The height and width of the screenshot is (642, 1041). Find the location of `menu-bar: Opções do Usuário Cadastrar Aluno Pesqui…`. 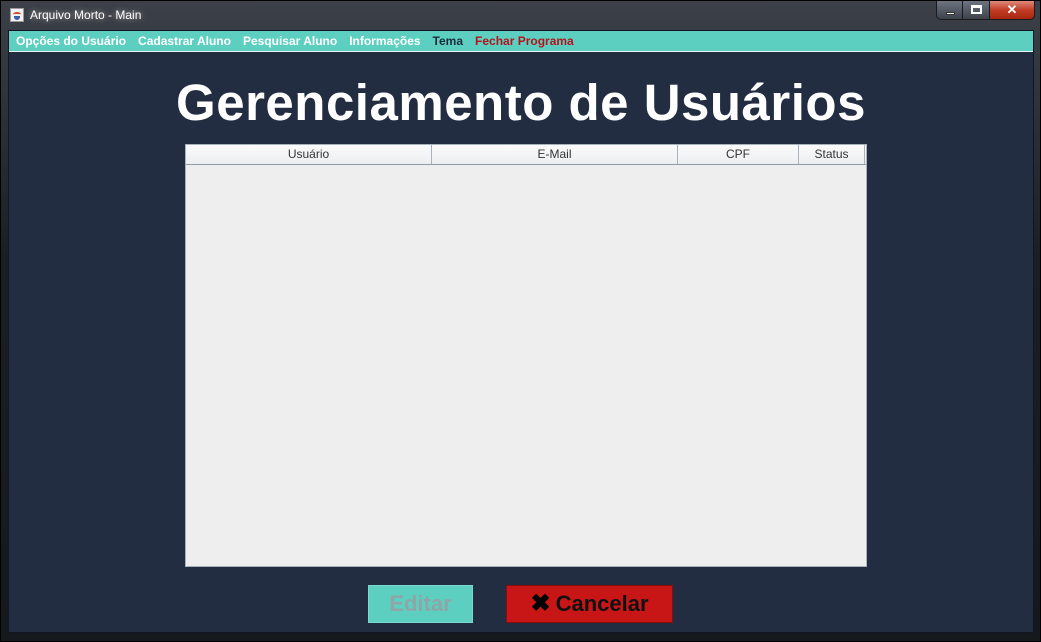

menu-bar: Opções do Usuário Cadastrar Aluno Pesqui… is located at coordinates (521, 41).